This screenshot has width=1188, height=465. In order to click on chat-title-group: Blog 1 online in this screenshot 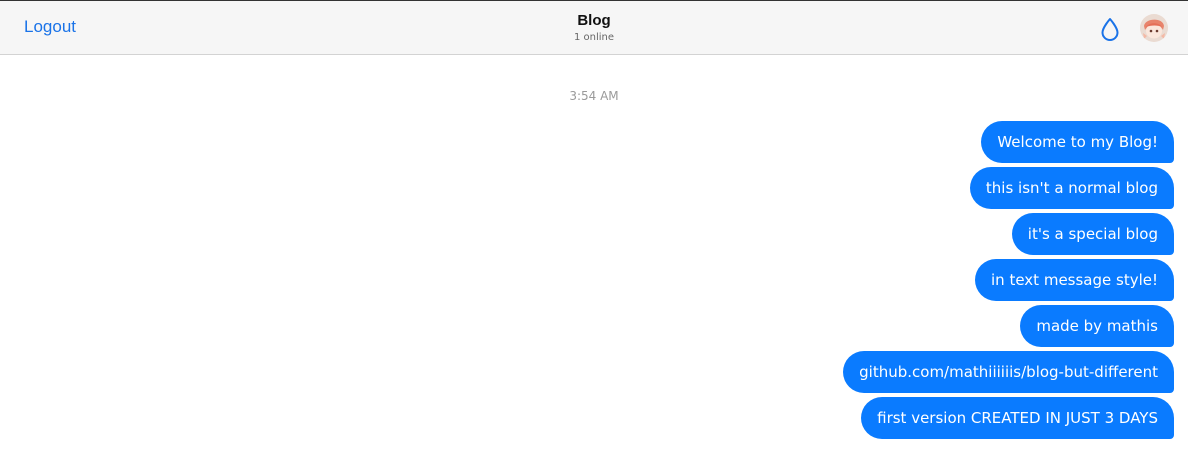, I will do `click(594, 27)`.